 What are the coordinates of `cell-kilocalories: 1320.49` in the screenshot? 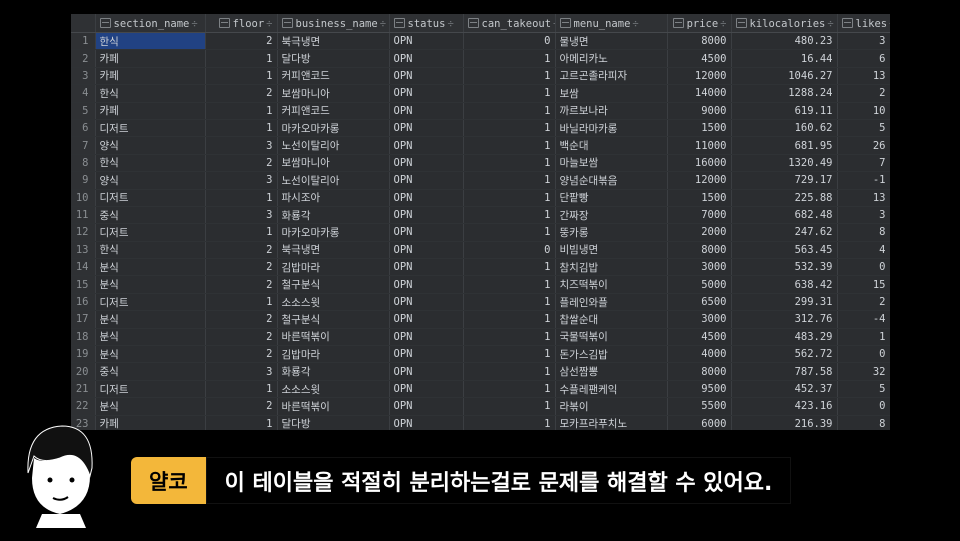 It's located at (784, 163).